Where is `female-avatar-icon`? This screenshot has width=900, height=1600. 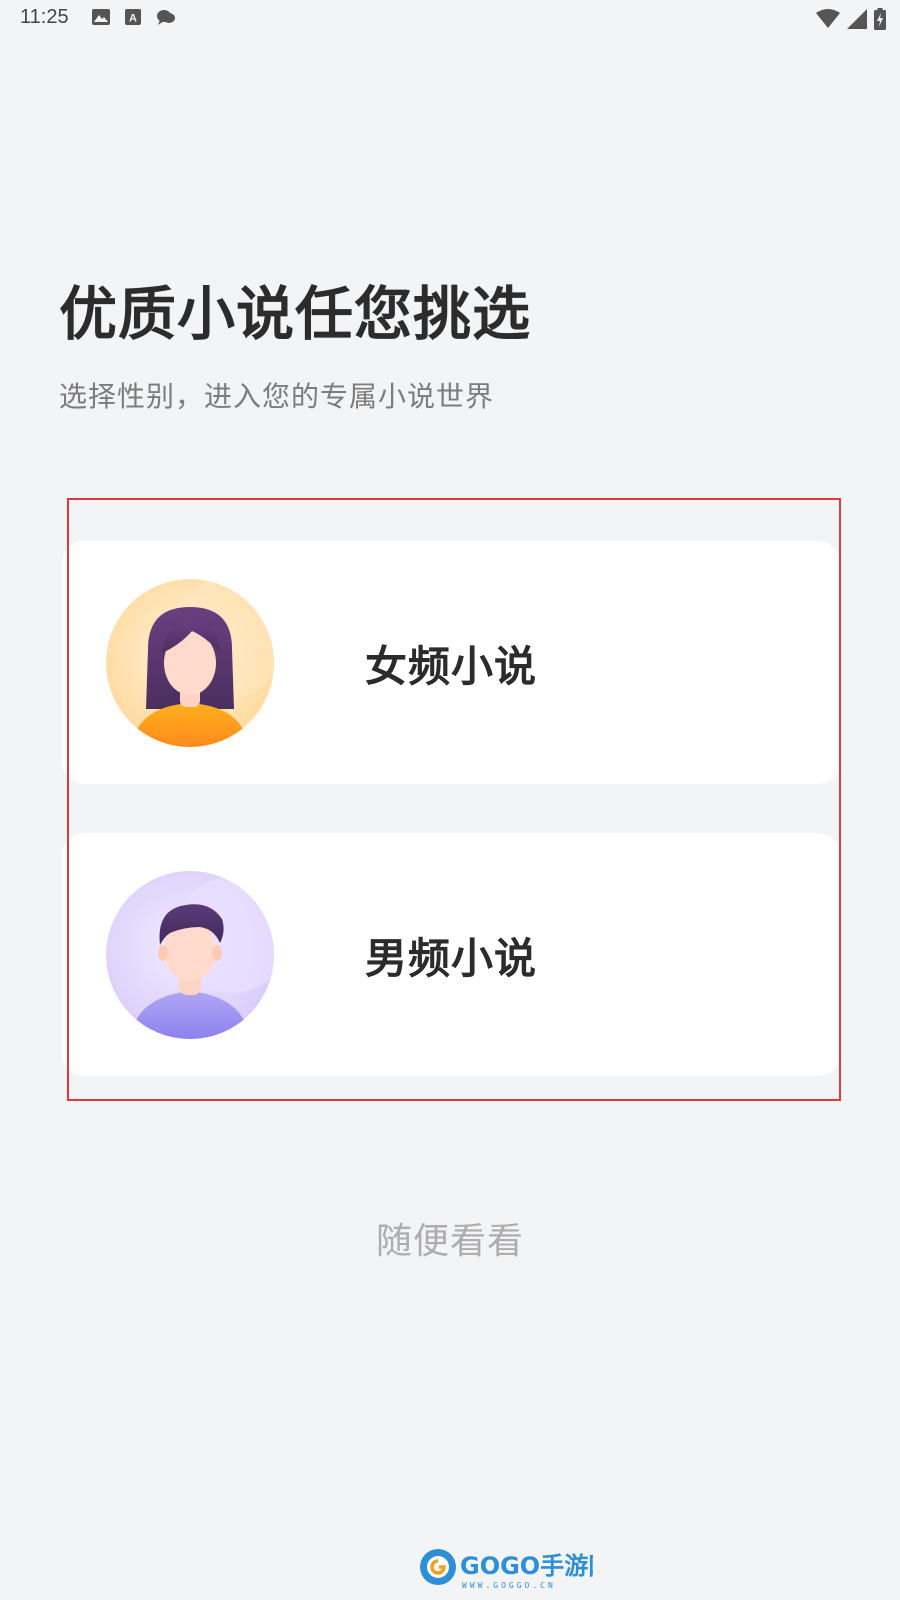 female-avatar-icon is located at coordinates (190, 663).